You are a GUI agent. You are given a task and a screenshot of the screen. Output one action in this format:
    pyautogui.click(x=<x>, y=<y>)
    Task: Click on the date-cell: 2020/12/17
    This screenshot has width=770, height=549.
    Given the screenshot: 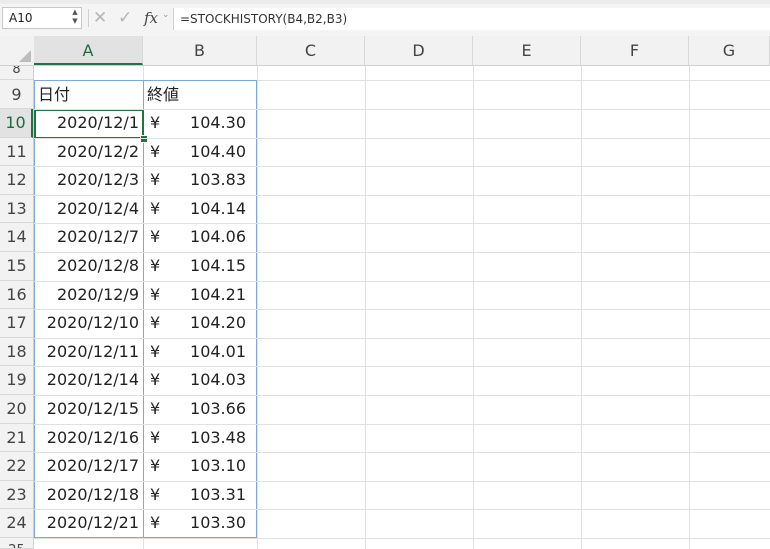 What is the action you would take?
    pyautogui.click(x=88, y=466)
    